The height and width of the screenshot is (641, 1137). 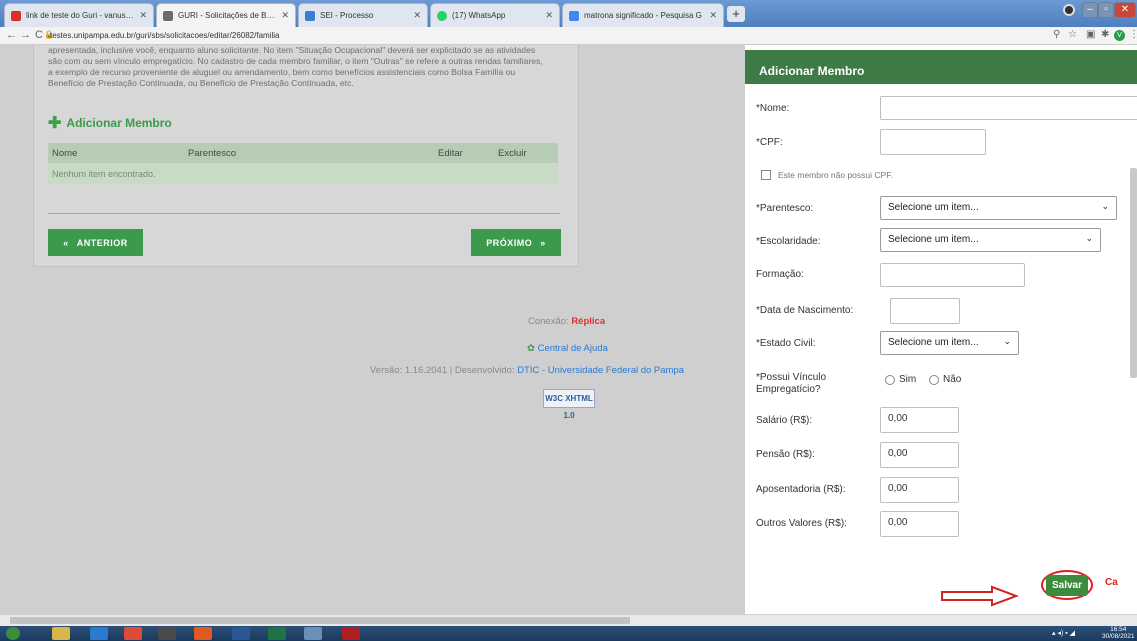 What do you see at coordinates (65, 153) in the screenshot?
I see `header-nome: Nome` at bounding box center [65, 153].